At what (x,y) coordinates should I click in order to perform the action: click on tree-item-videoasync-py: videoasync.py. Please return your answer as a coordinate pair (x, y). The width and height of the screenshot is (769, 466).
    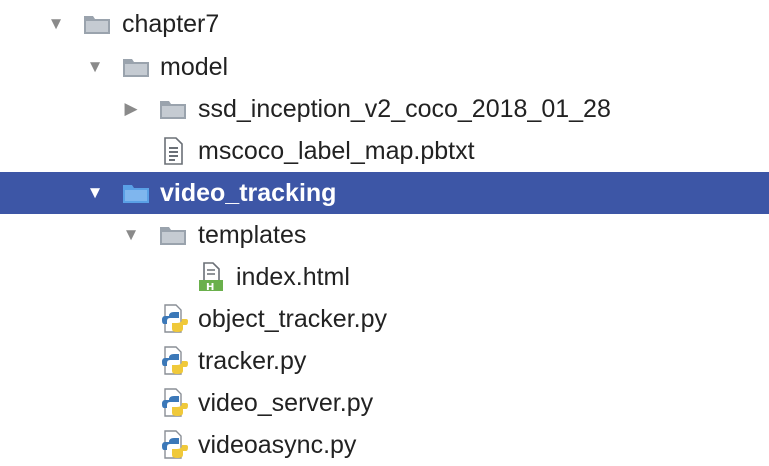
    Looking at the image, I should click on (384, 445).